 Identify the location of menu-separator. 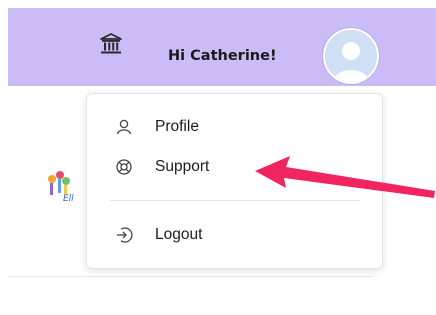
(235, 200).